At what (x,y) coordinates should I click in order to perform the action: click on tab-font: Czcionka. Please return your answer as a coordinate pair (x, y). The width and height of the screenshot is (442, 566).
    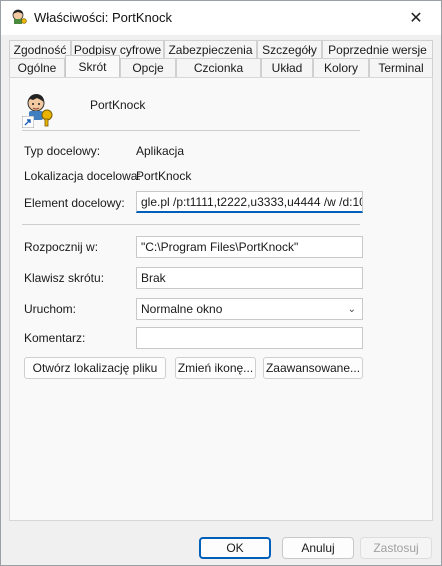
    Looking at the image, I should click on (218, 67).